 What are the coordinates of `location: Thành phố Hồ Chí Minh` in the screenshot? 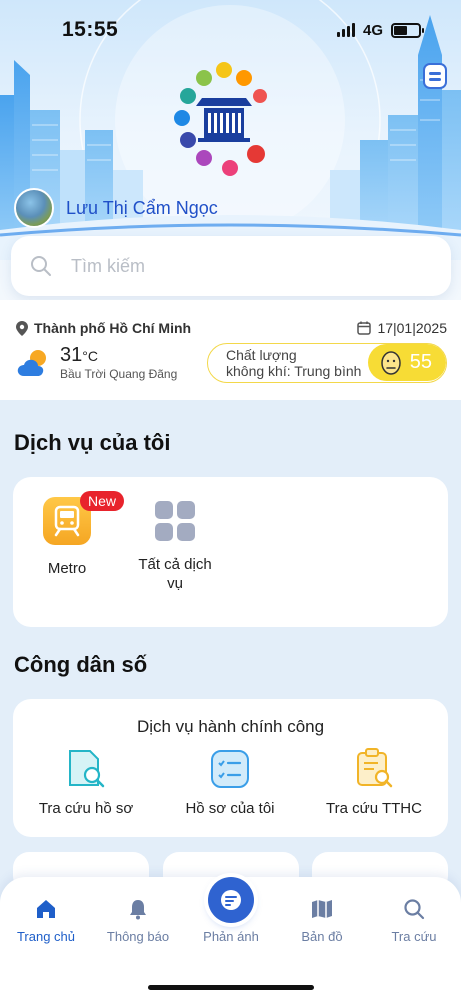 It's located at (103, 328).